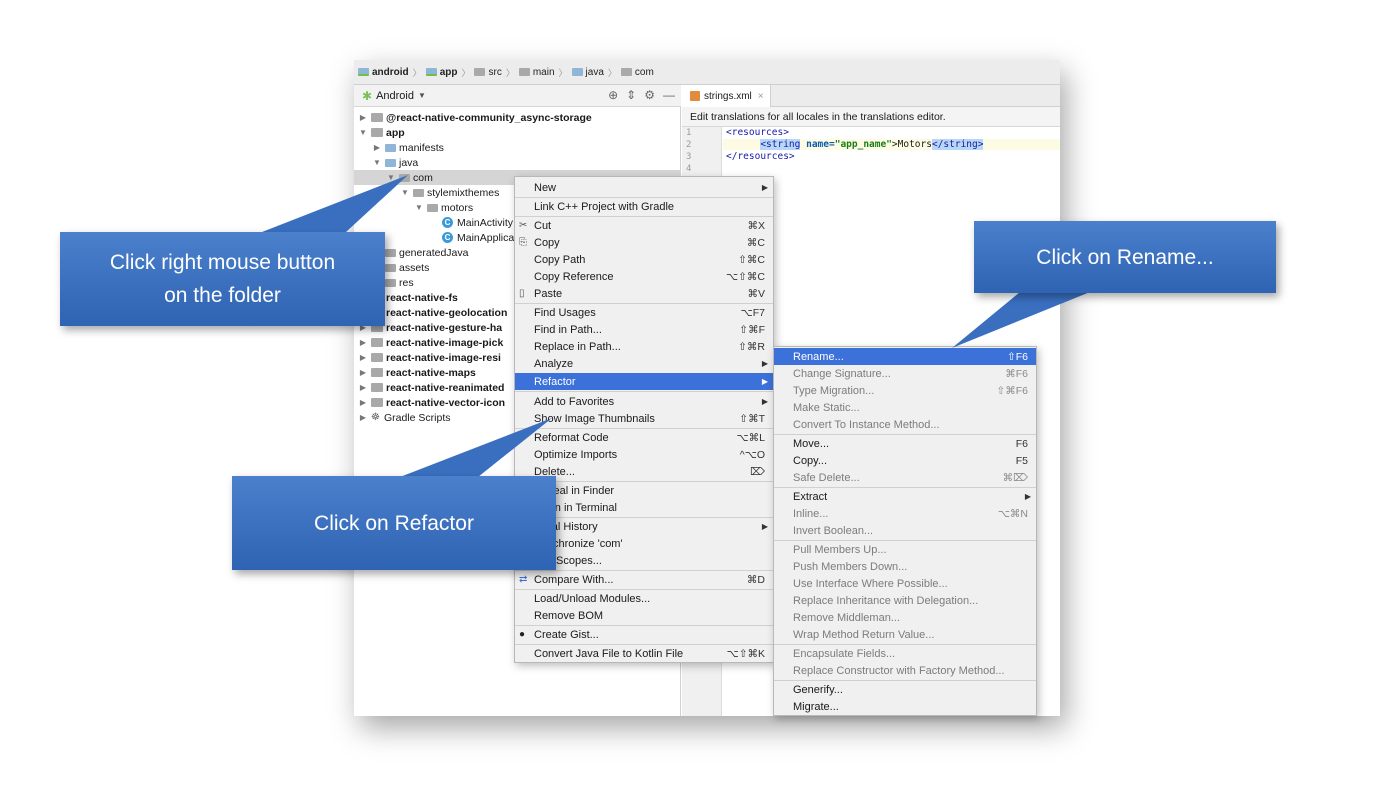  What do you see at coordinates (1021, 320) in the screenshot?
I see `pointer-rename` at bounding box center [1021, 320].